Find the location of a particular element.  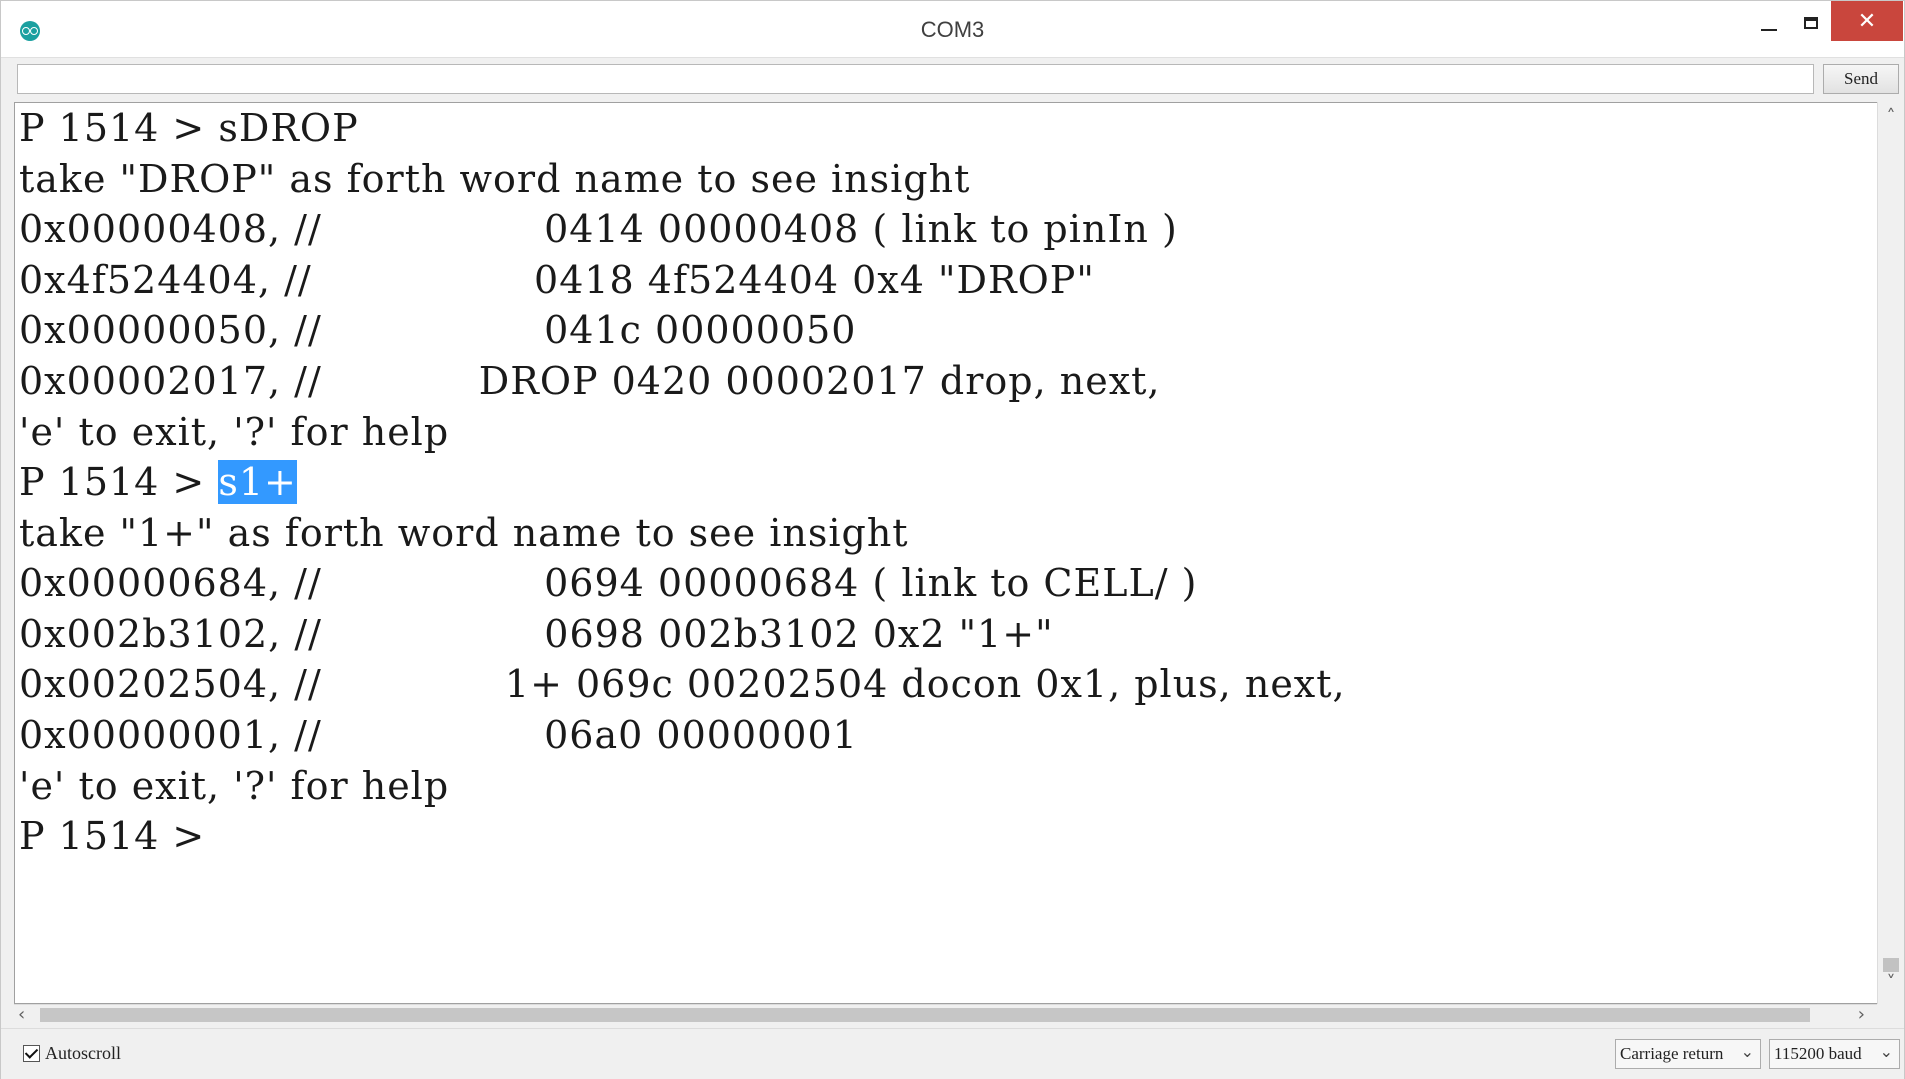

window-title: COM3 is located at coordinates (952, 29).